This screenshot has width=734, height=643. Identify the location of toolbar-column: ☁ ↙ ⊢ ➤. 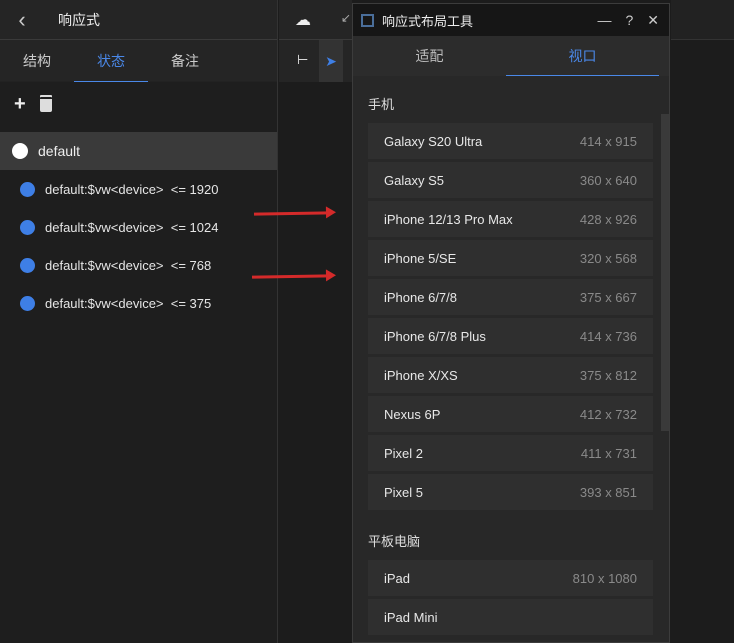
(315, 321).